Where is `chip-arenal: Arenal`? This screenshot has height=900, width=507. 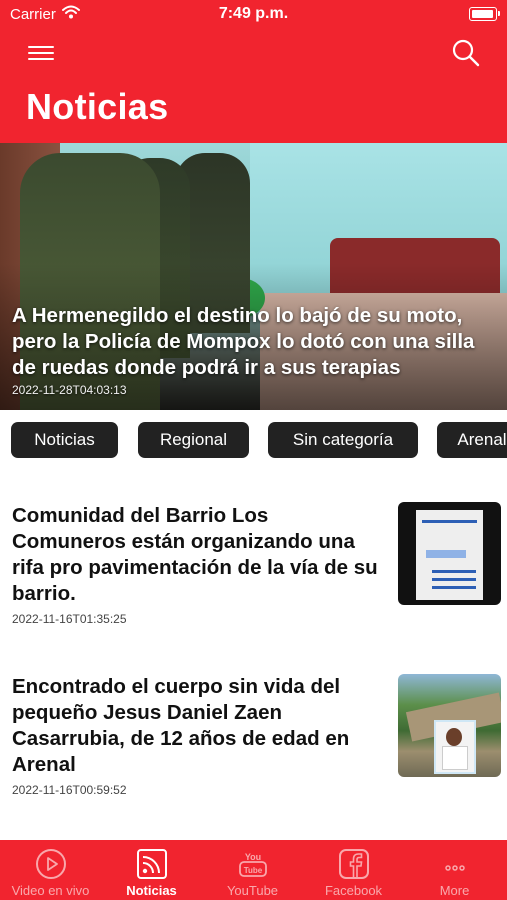
chip-arenal: Arenal is located at coordinates (472, 440).